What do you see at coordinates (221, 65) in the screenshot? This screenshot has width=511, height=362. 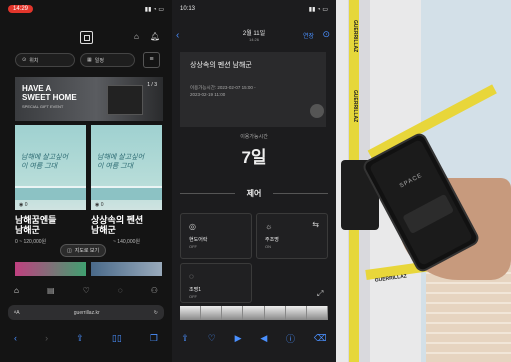 I see `place-title: 상상속의 펜션 남해군` at bounding box center [221, 65].